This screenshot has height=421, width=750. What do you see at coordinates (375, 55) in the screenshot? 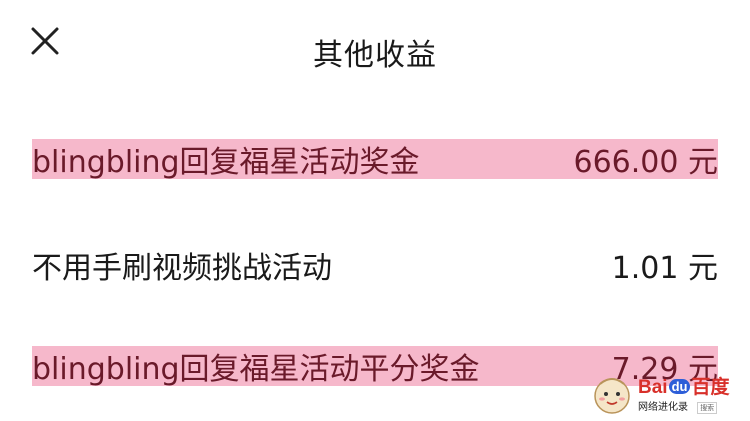
I see `page-title: 其他收益` at bounding box center [375, 55].